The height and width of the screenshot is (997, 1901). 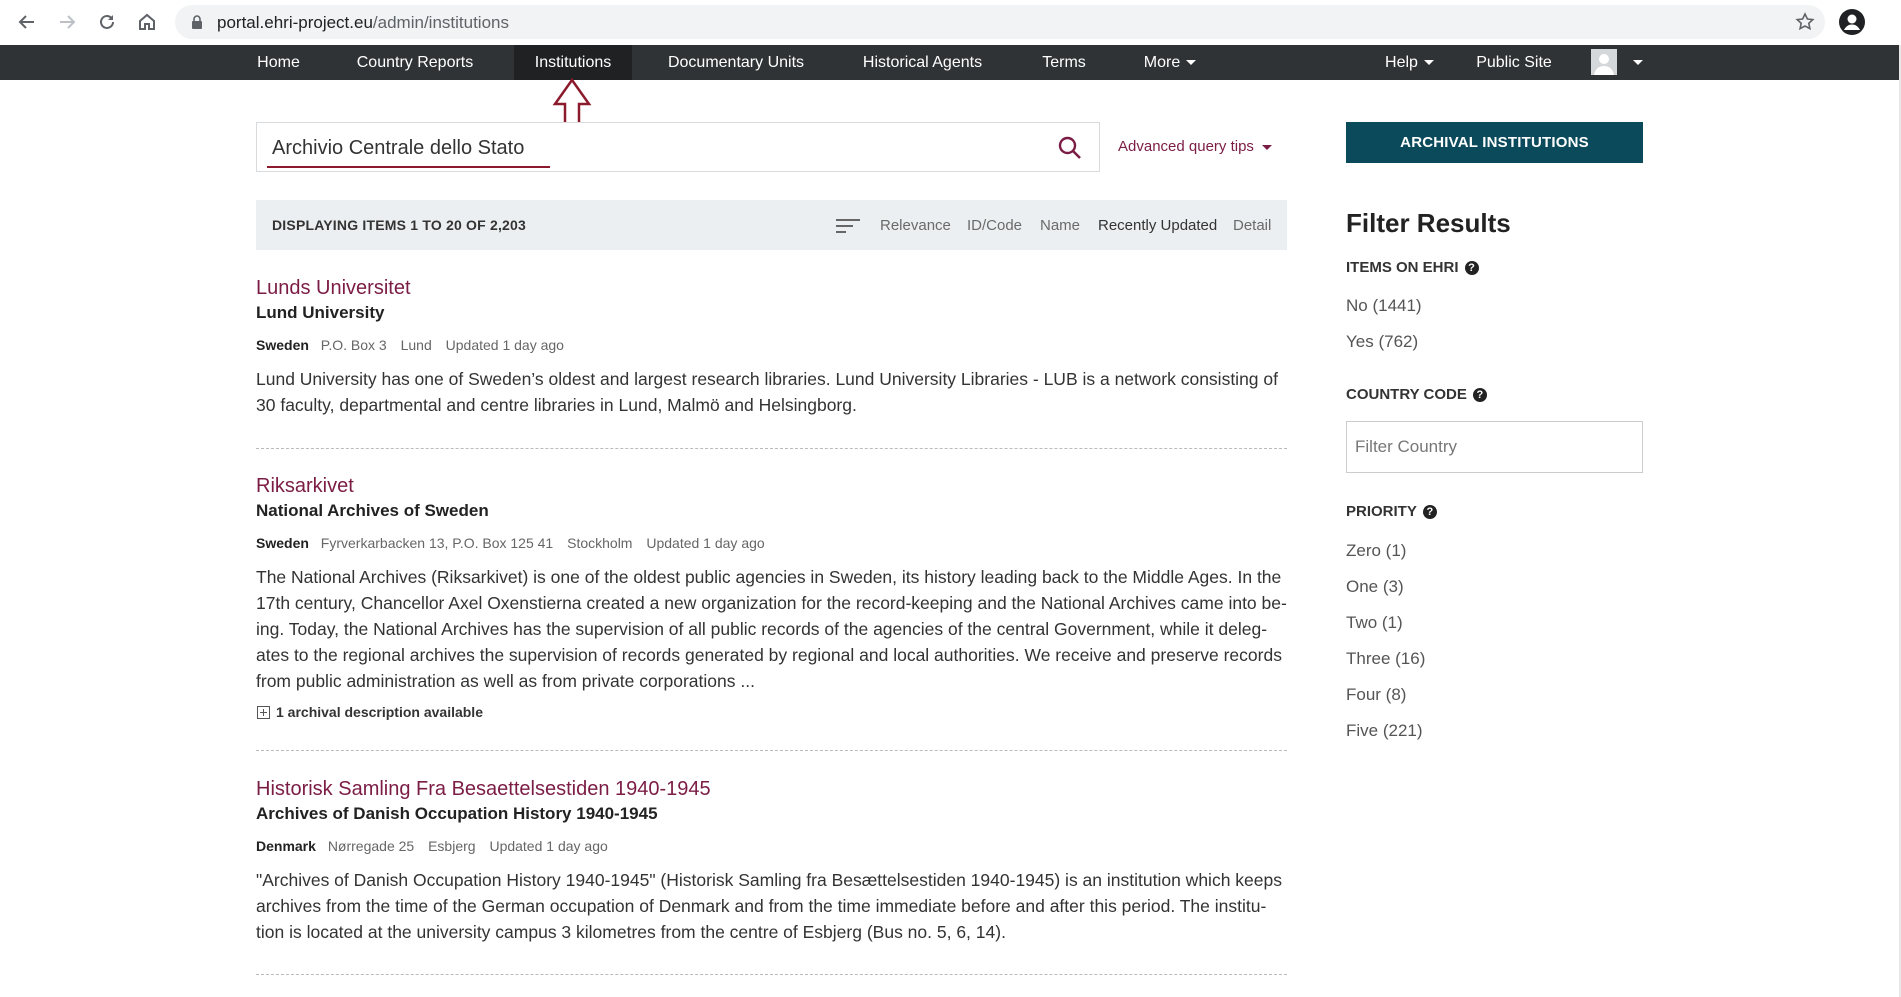 What do you see at coordinates (372, 510) in the screenshot?
I see `result-subtitle: National Archives of Sweden` at bounding box center [372, 510].